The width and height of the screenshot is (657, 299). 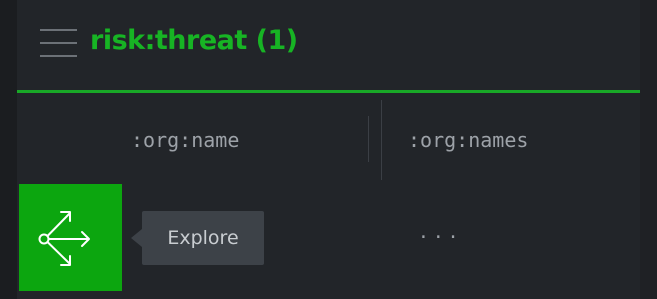 I want to click on results-title: risk:threat (1), so click(x=194, y=40).